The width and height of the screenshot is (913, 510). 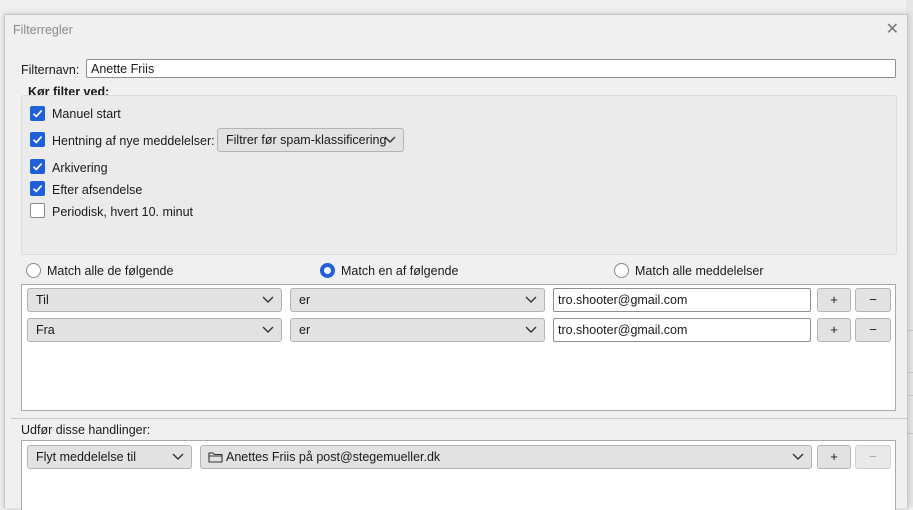 I want to click on new-mail-checkbox, so click(x=37, y=139).